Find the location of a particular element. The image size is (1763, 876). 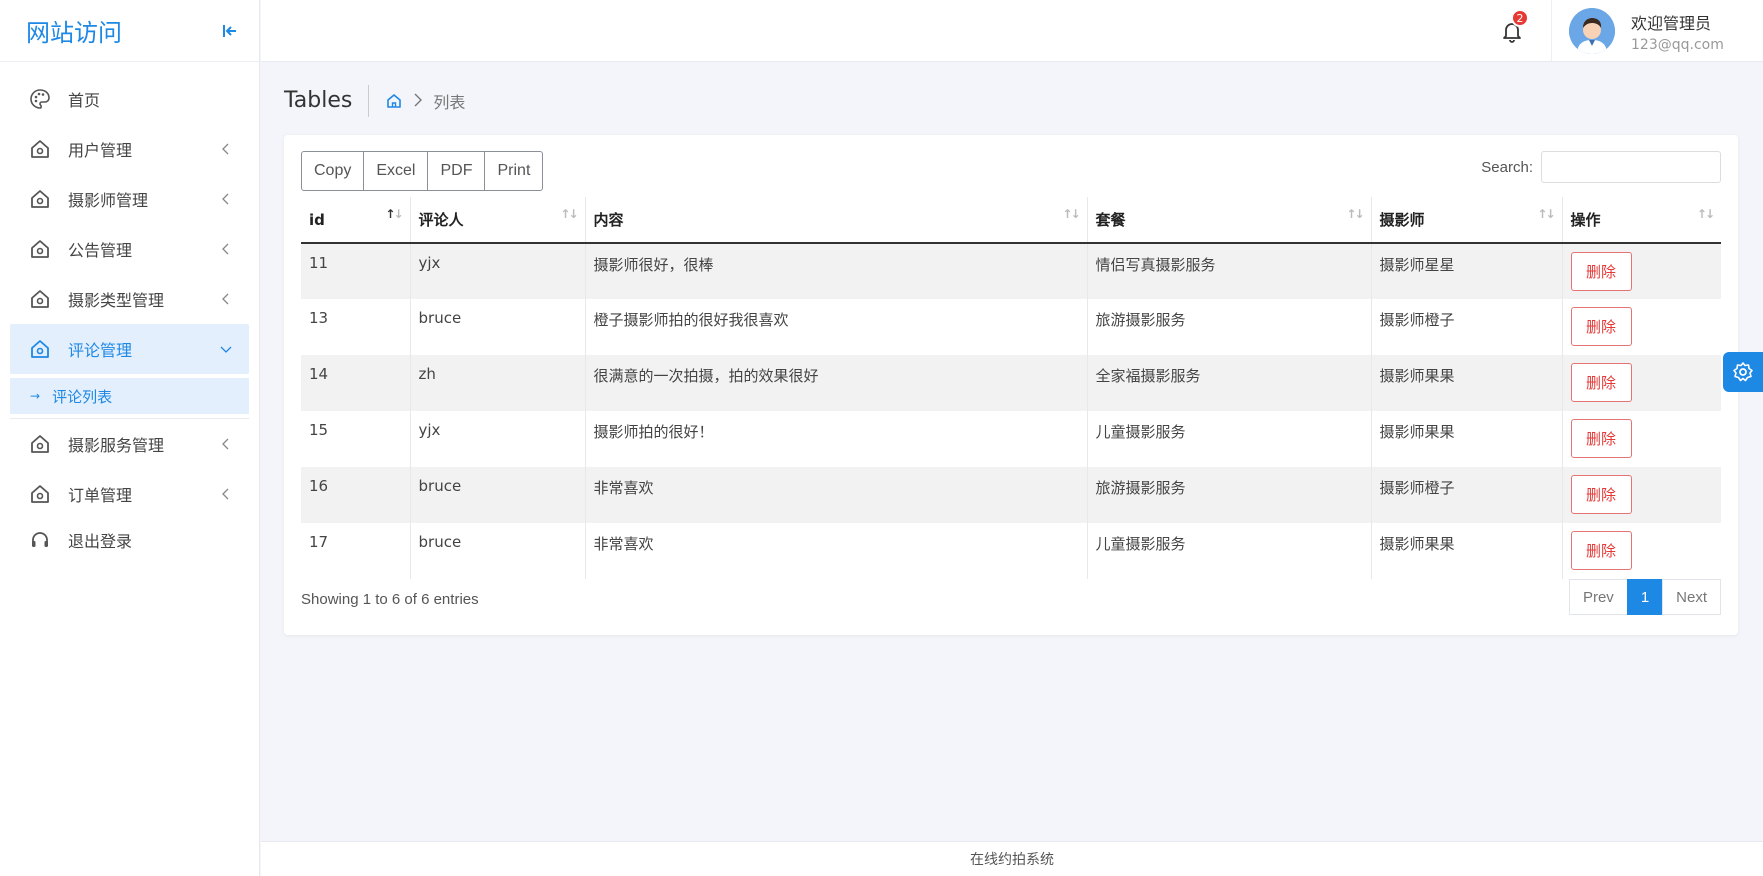

prev-page-button: Prev is located at coordinates (1598, 597).